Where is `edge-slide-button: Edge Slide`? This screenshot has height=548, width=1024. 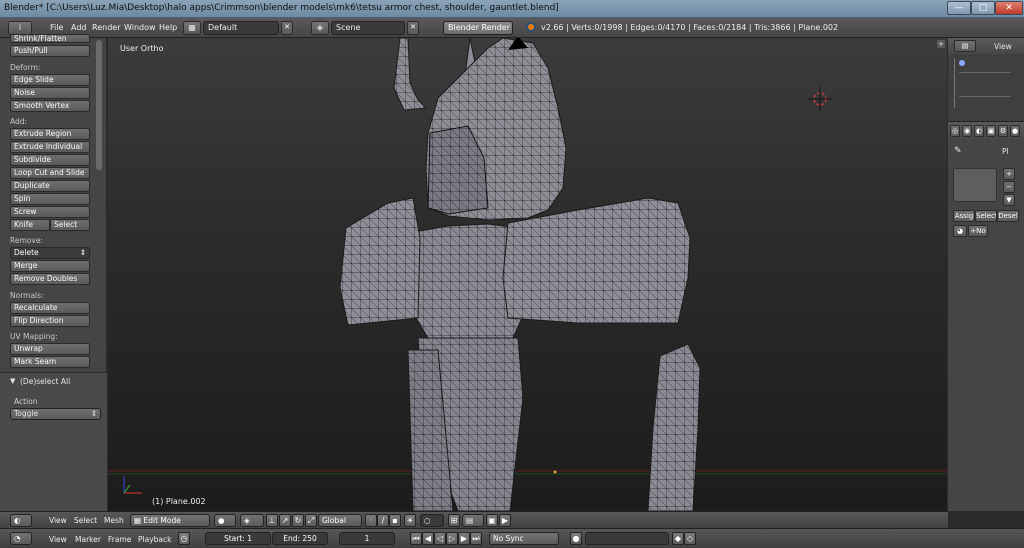 edge-slide-button: Edge Slide is located at coordinates (50, 80).